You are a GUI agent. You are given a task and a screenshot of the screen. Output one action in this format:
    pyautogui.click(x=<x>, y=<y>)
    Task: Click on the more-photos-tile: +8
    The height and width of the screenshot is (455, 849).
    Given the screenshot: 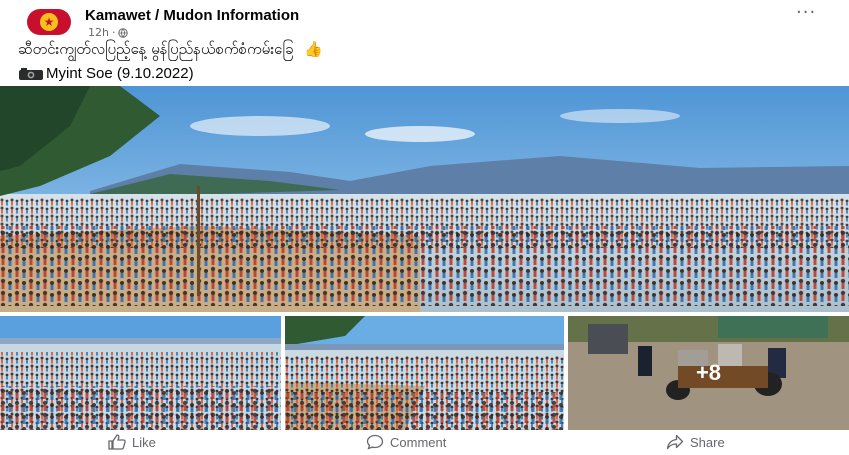 What is the action you would take?
    pyautogui.click(x=708, y=373)
    